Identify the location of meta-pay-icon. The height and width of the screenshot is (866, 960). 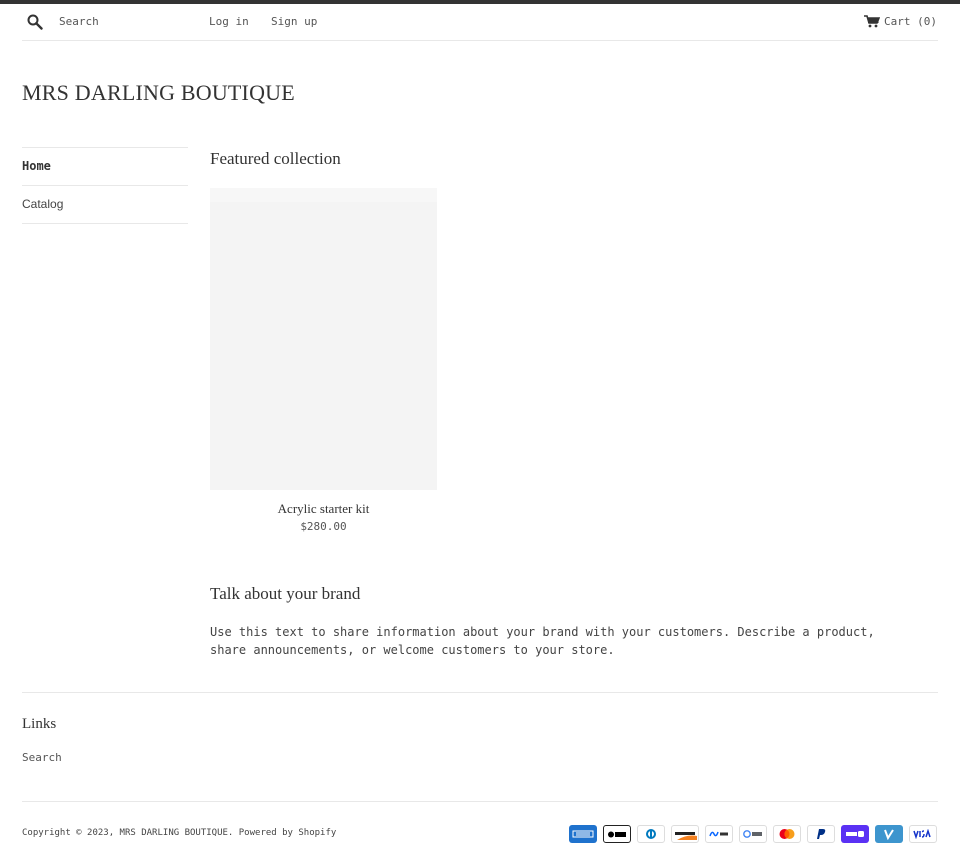
(719, 834).